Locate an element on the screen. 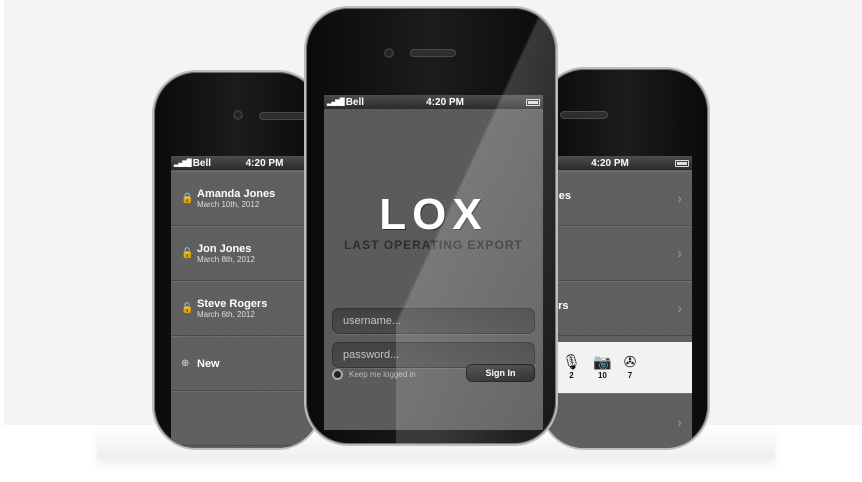  status-bar: 4:20 PM is located at coordinates (617, 163).